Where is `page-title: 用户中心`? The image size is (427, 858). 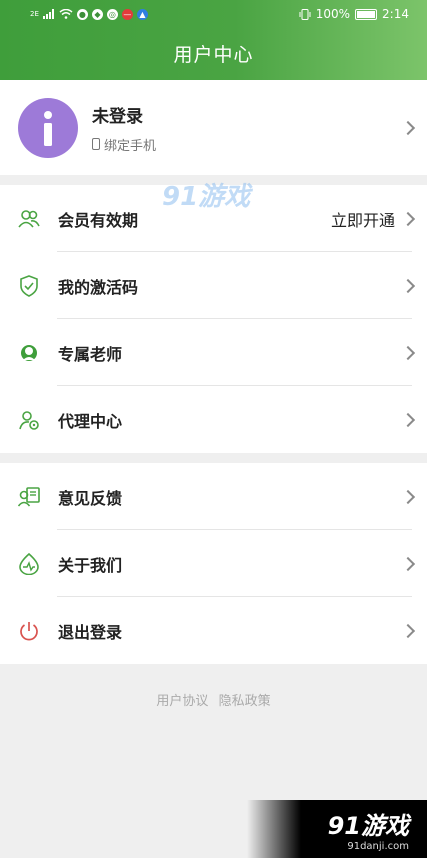
page-title: 用户中心 is located at coordinates (213, 55).